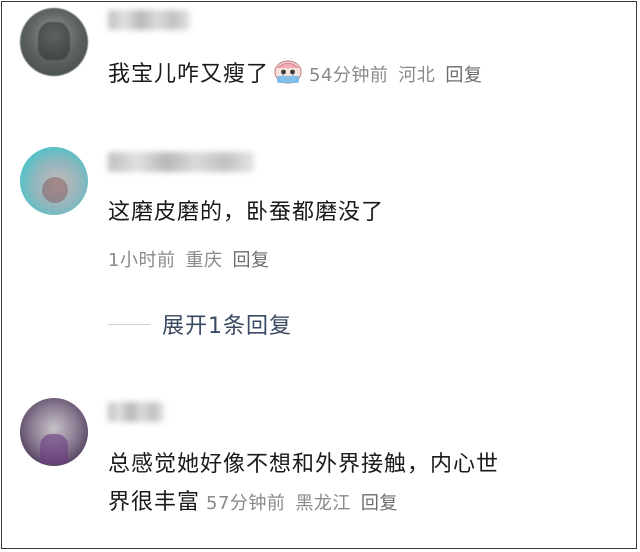  Describe the element at coordinates (204, 260) in the screenshot. I see `comment-location: 重庆` at that location.